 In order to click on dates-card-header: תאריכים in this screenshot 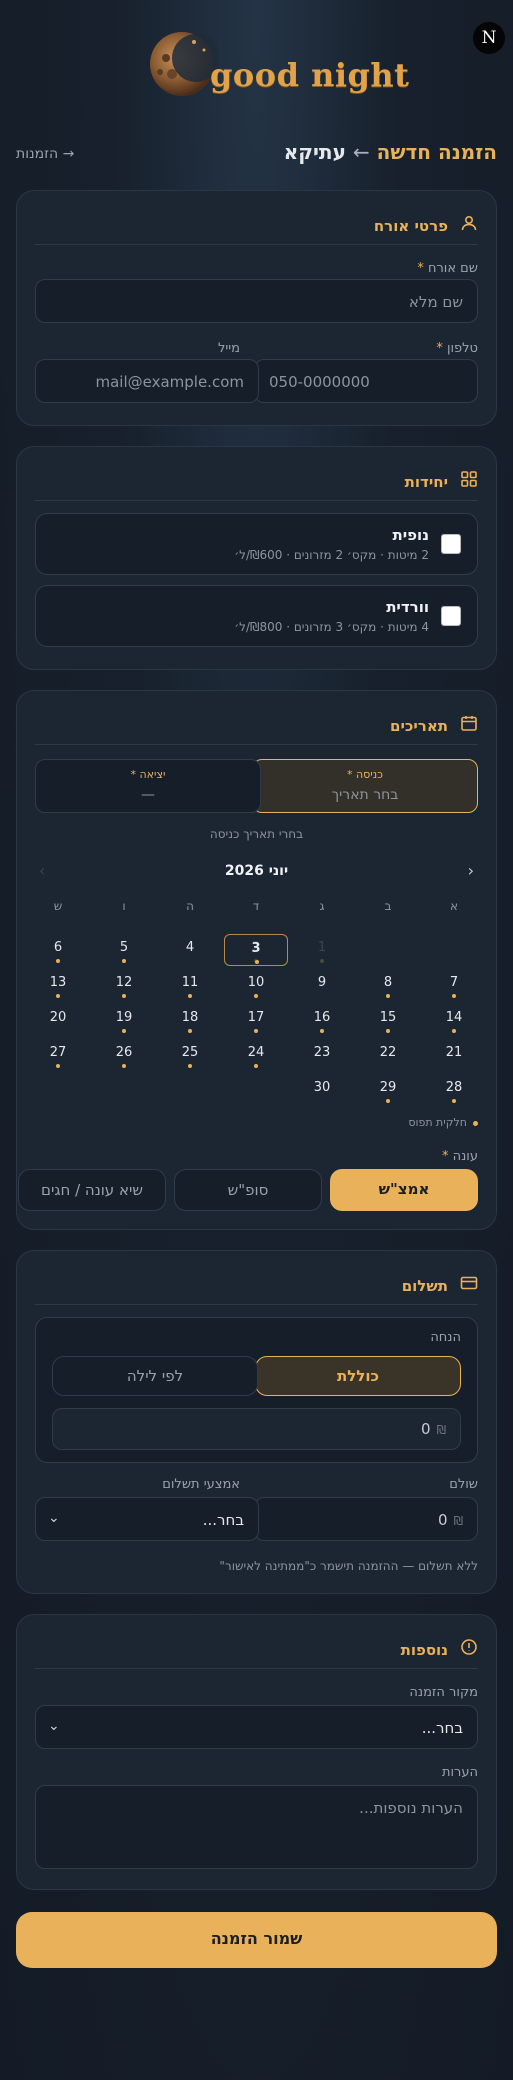, I will do `click(256, 724)`.